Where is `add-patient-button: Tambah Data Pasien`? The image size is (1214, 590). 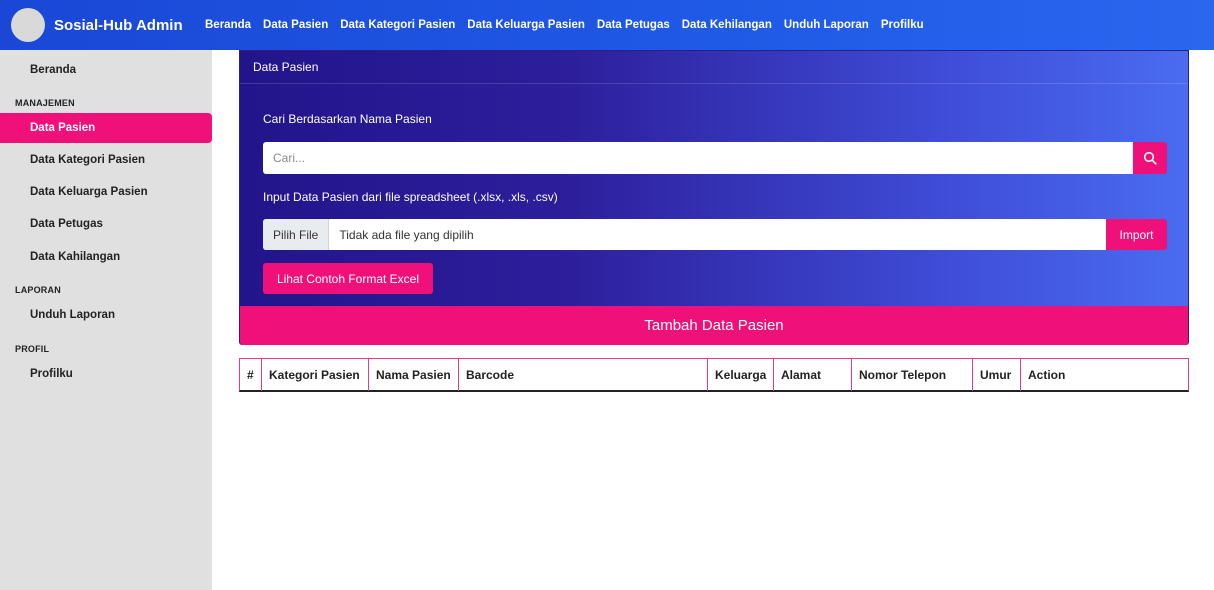 add-patient-button: Tambah Data Pasien is located at coordinates (714, 325).